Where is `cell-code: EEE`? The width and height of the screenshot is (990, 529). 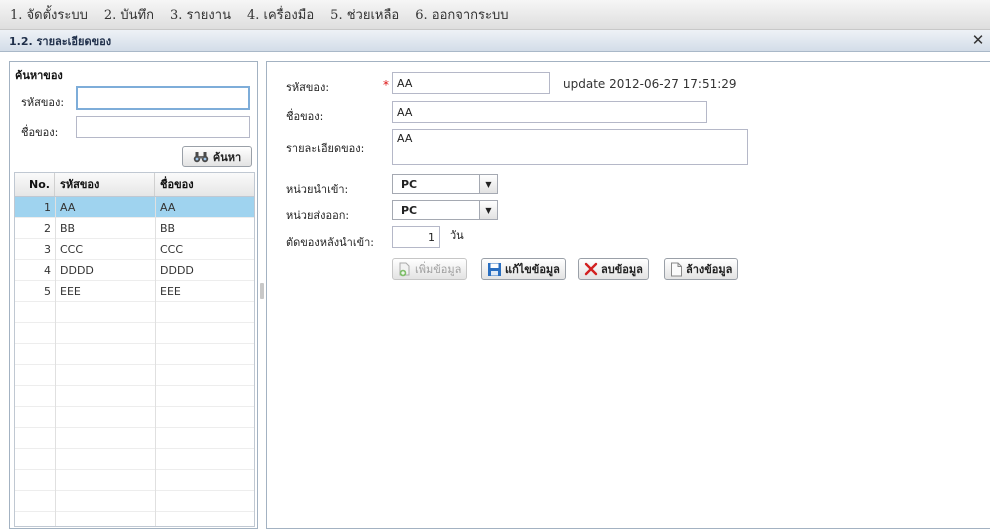 cell-code: EEE is located at coordinates (70, 291).